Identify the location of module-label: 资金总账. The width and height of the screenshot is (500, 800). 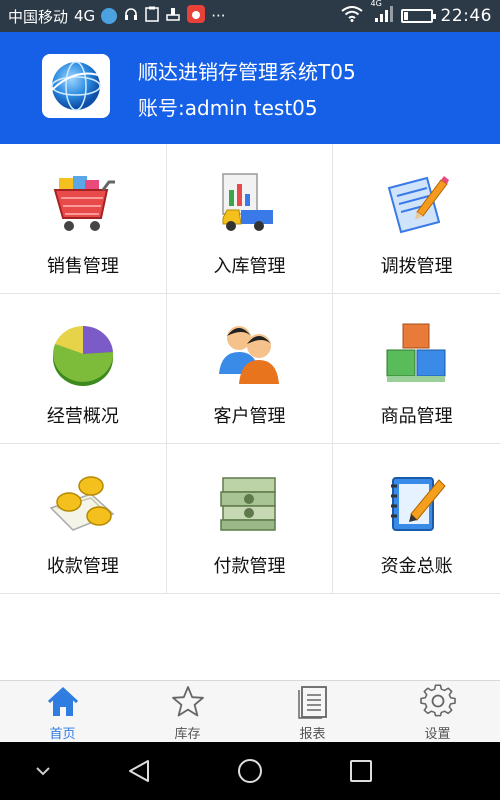
(416, 566).